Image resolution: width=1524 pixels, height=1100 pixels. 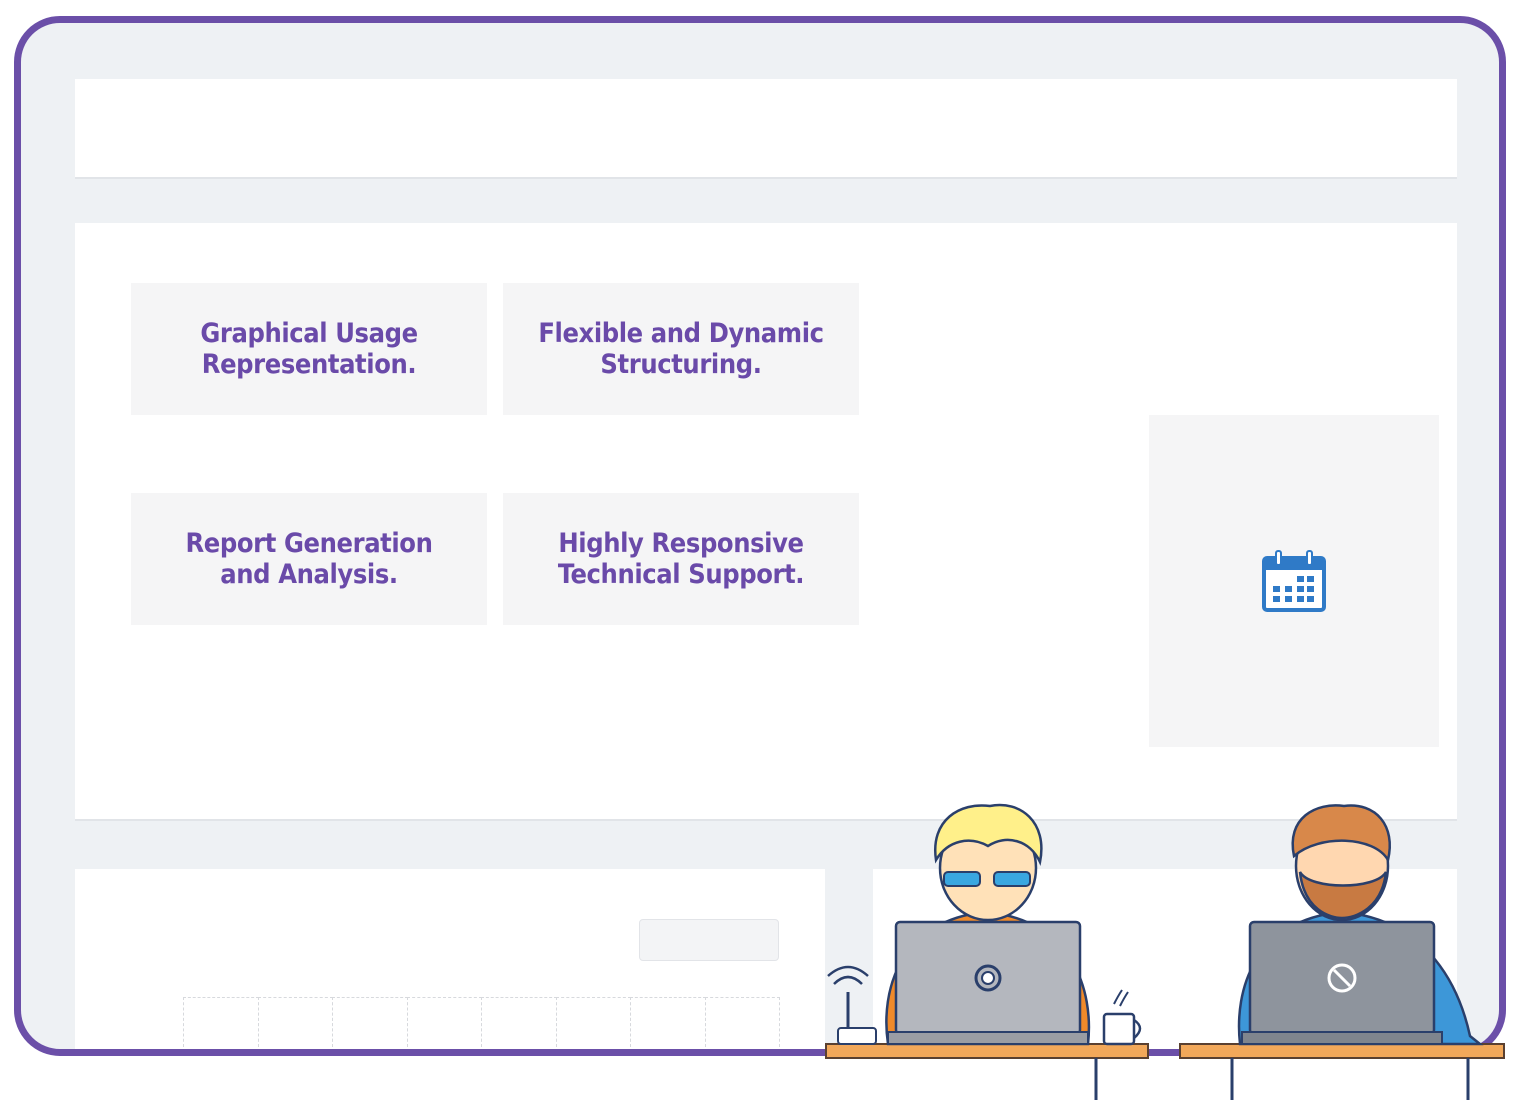 I want to click on feature-card-technical-support: Highly Responsive Technical Support., so click(x=681, y=559).